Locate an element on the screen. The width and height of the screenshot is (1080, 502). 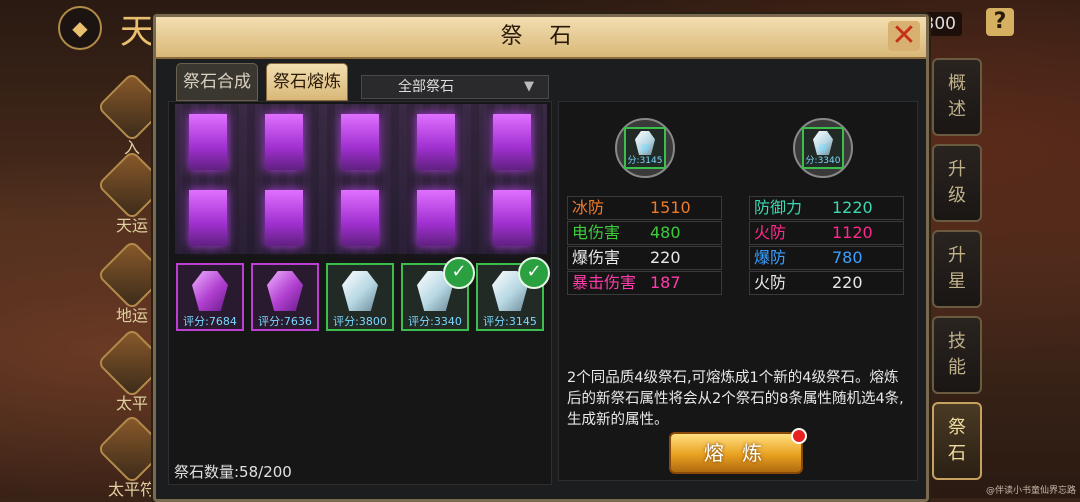
attribute-row: 冰防 1510 is located at coordinates (644, 208).